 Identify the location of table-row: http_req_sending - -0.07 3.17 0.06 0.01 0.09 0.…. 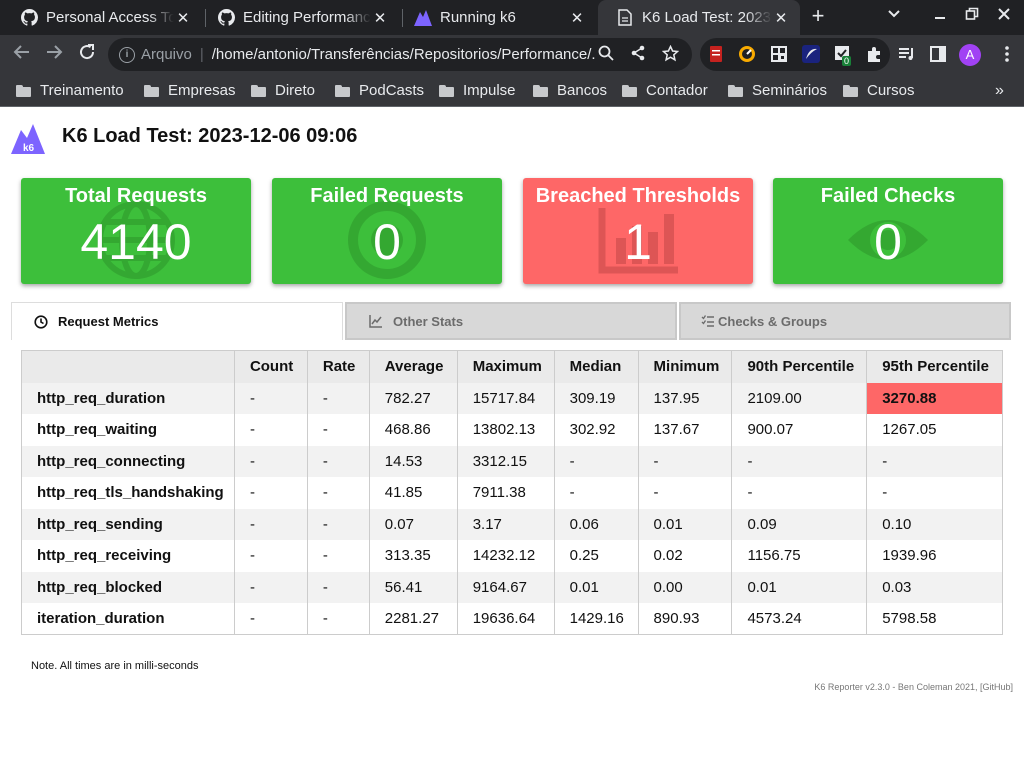
(512, 524).